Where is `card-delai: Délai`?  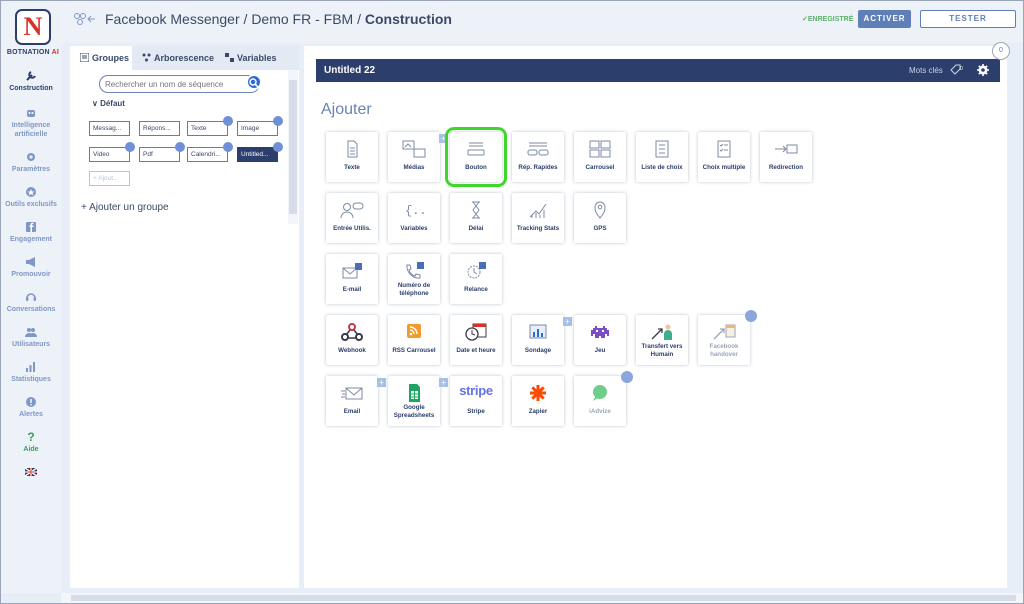 card-delai: Délai is located at coordinates (476, 218).